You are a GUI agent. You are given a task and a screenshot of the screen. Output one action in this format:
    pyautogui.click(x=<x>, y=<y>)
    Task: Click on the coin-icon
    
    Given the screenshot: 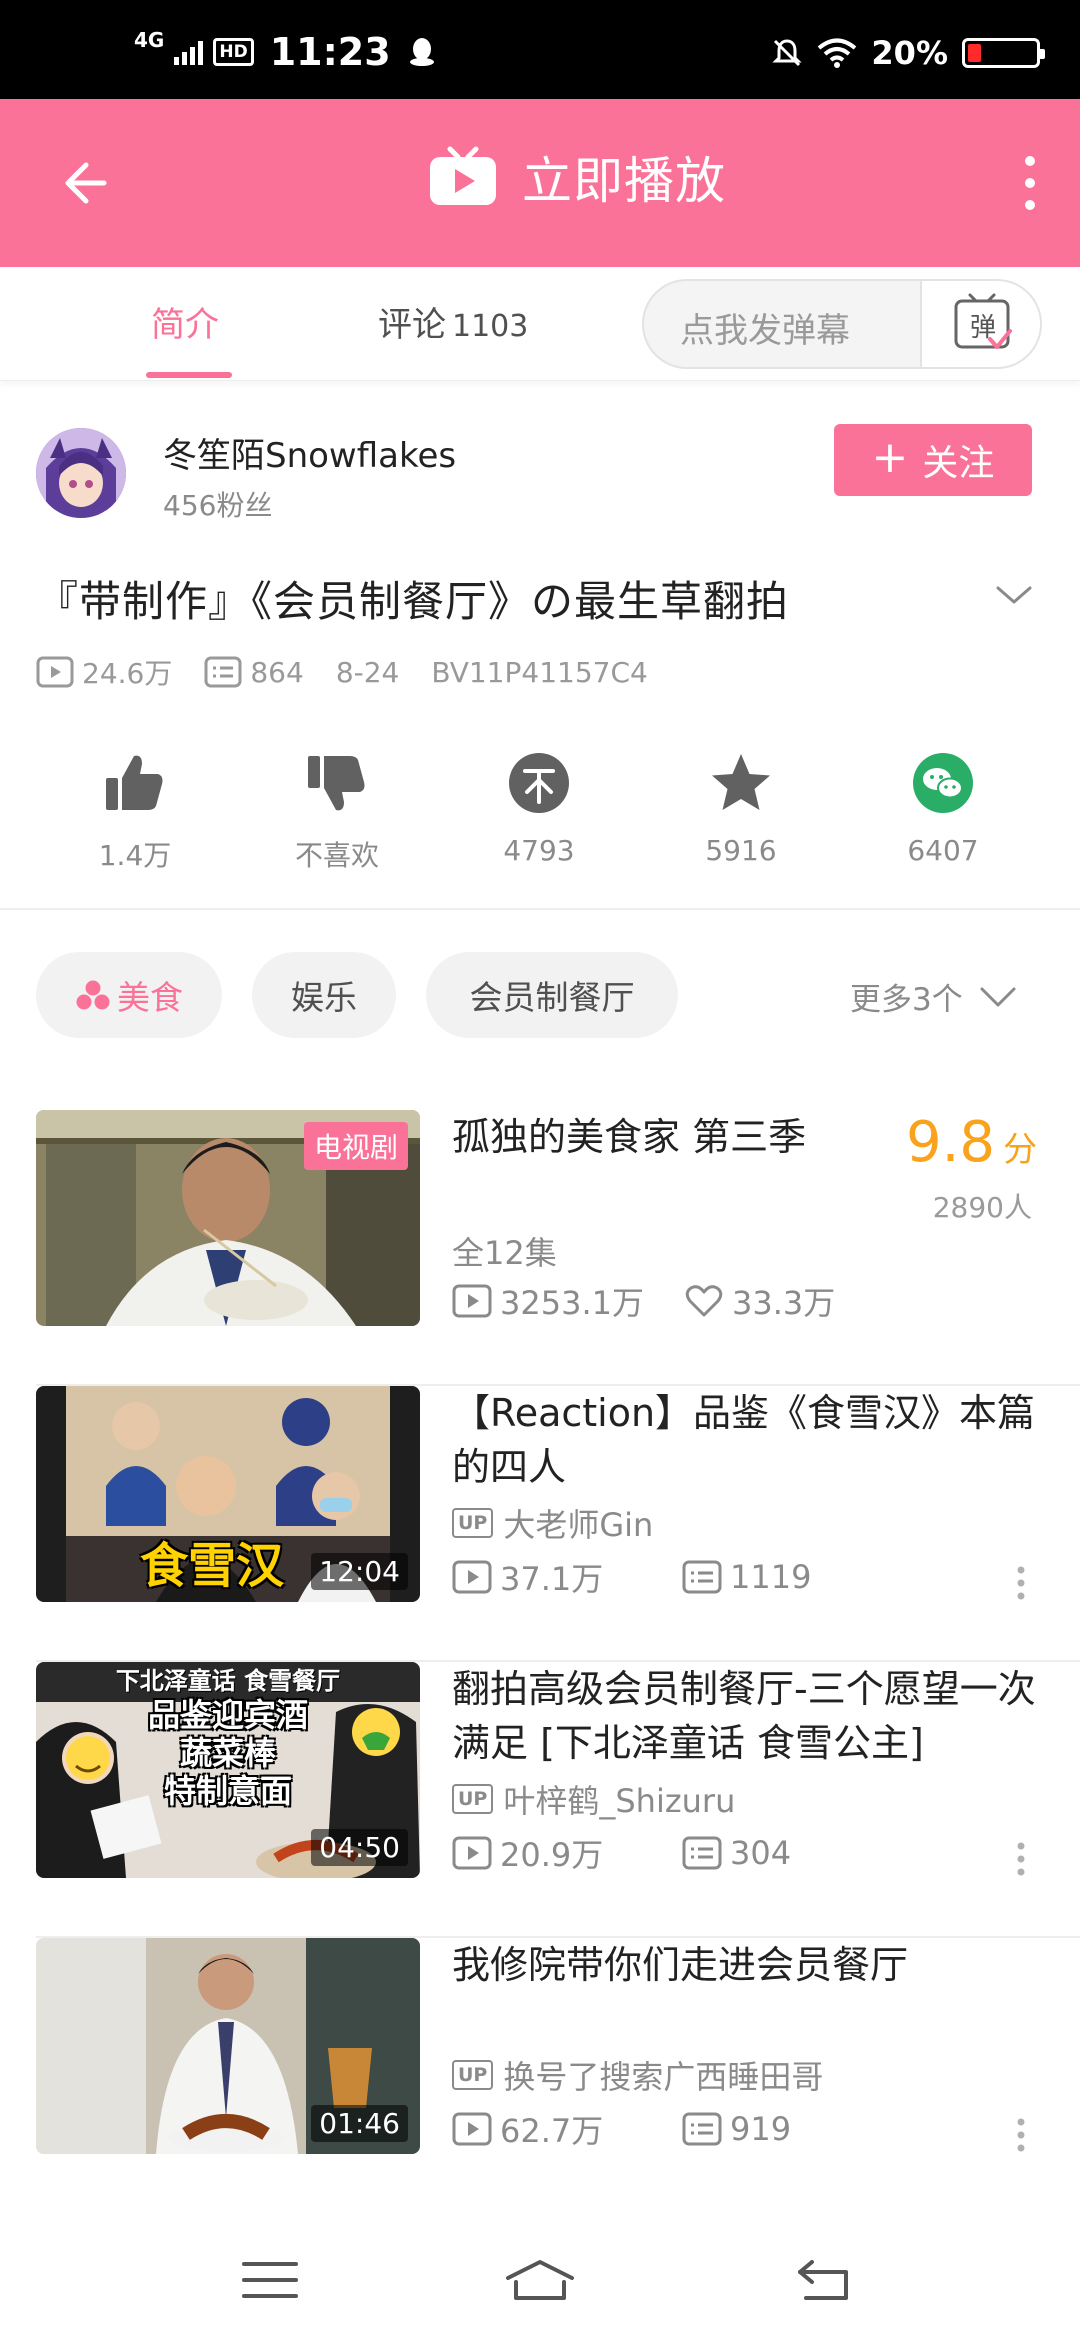 What is the action you would take?
    pyautogui.click(x=539, y=783)
    